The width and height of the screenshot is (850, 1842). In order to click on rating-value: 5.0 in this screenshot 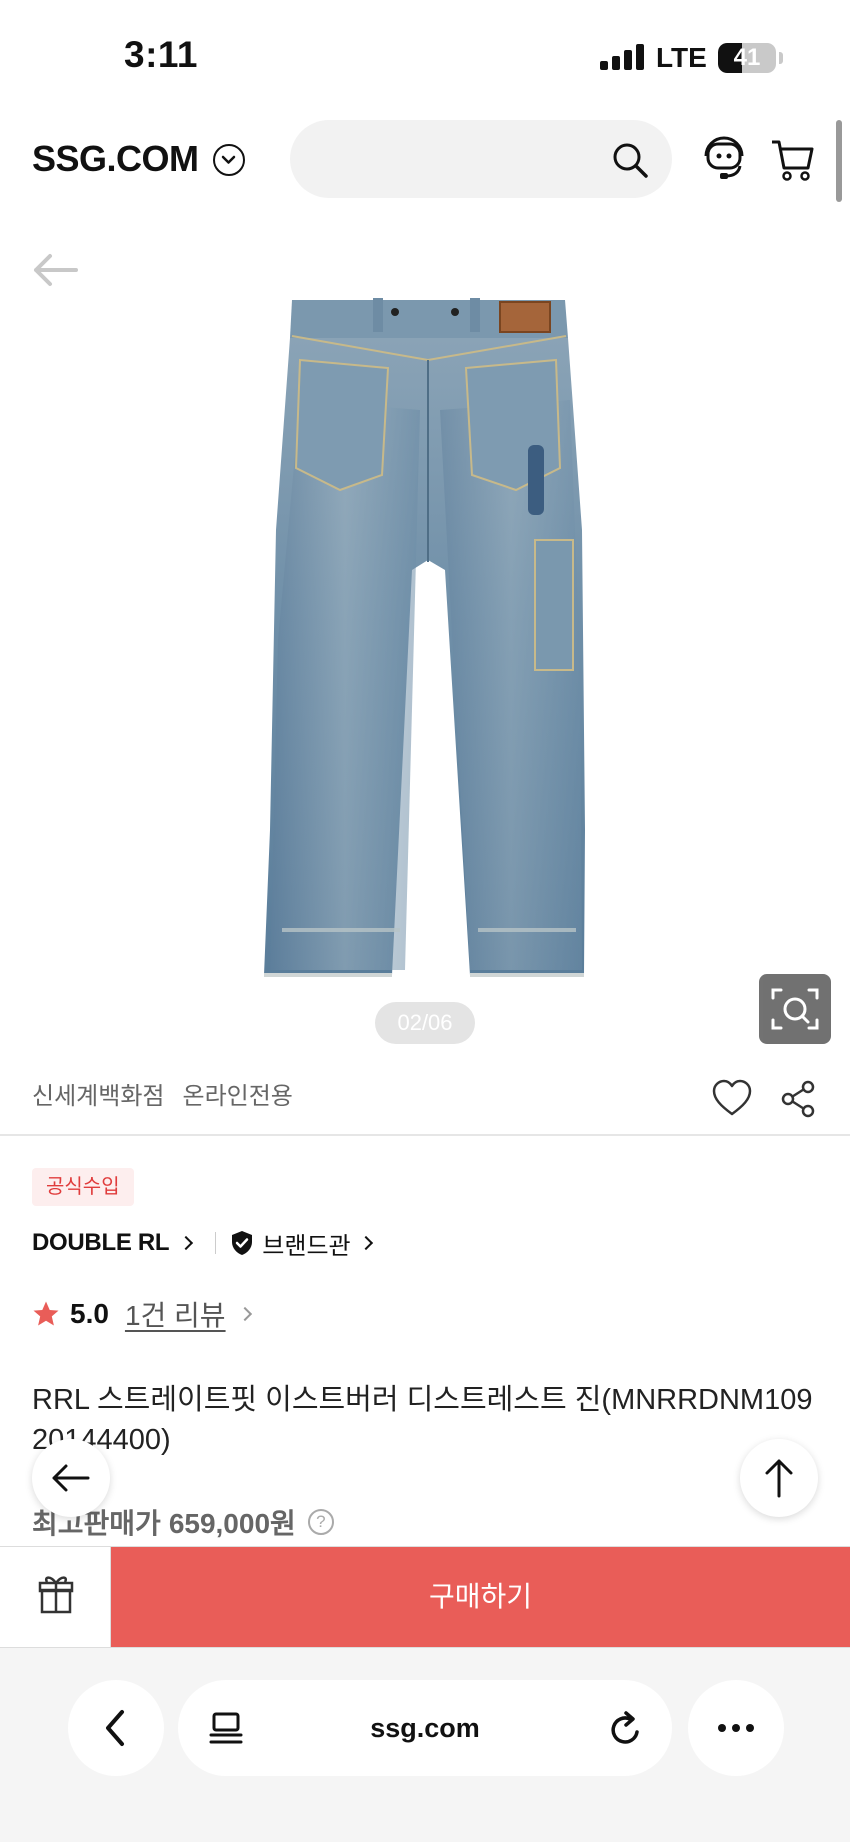, I will do `click(89, 1313)`.